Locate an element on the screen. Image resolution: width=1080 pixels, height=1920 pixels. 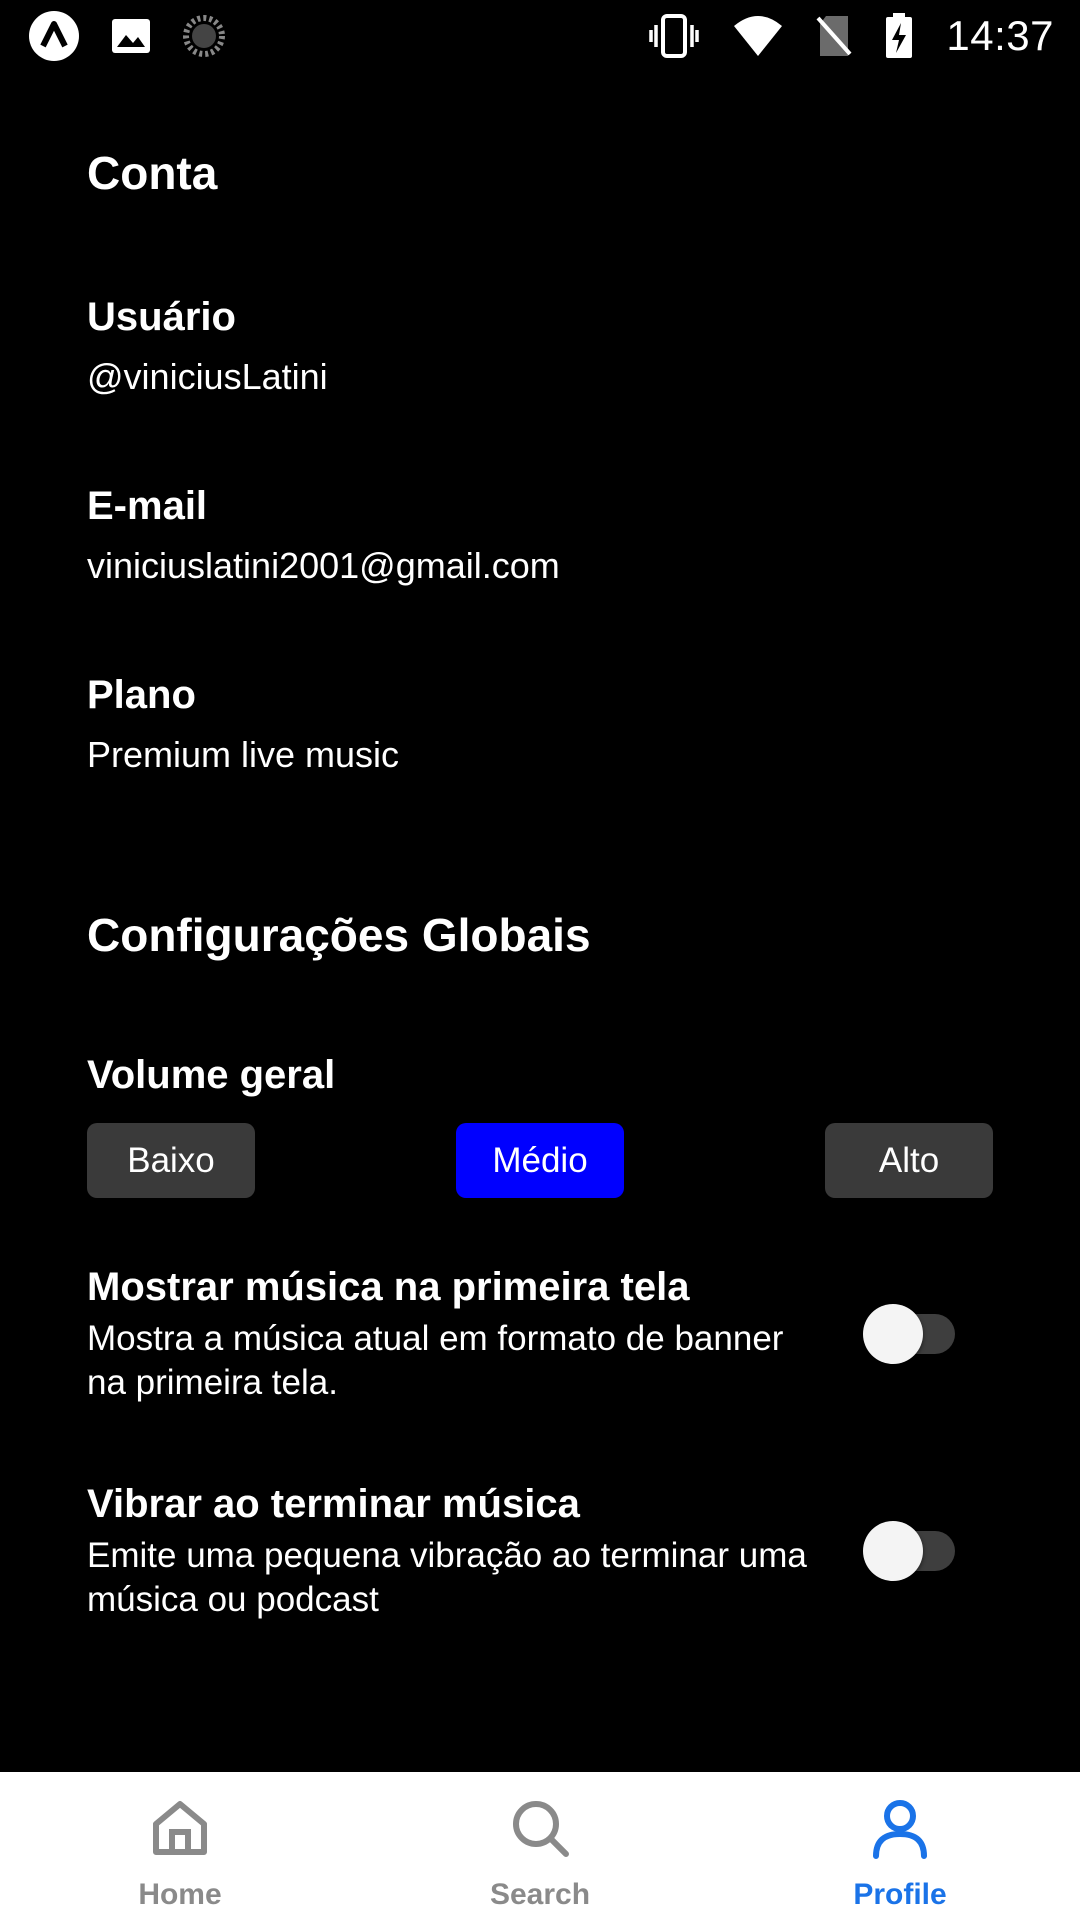
no-sim-icon is located at coordinates (834, 36).